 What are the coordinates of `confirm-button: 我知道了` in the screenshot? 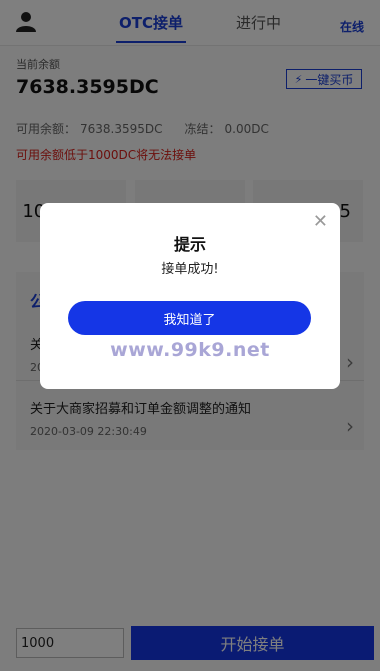 It's located at (189, 318).